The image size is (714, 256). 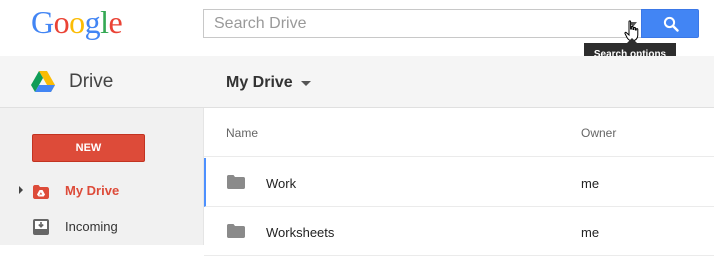 I want to click on incoming-icon, so click(x=41, y=227).